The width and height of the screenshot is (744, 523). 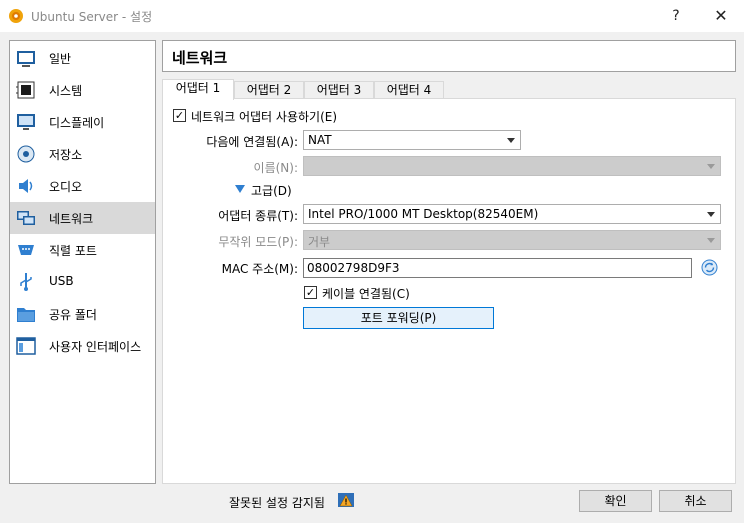 What do you see at coordinates (252, 142) in the screenshot?
I see `attached-to-label: 다음에 연결됨(A):` at bounding box center [252, 142].